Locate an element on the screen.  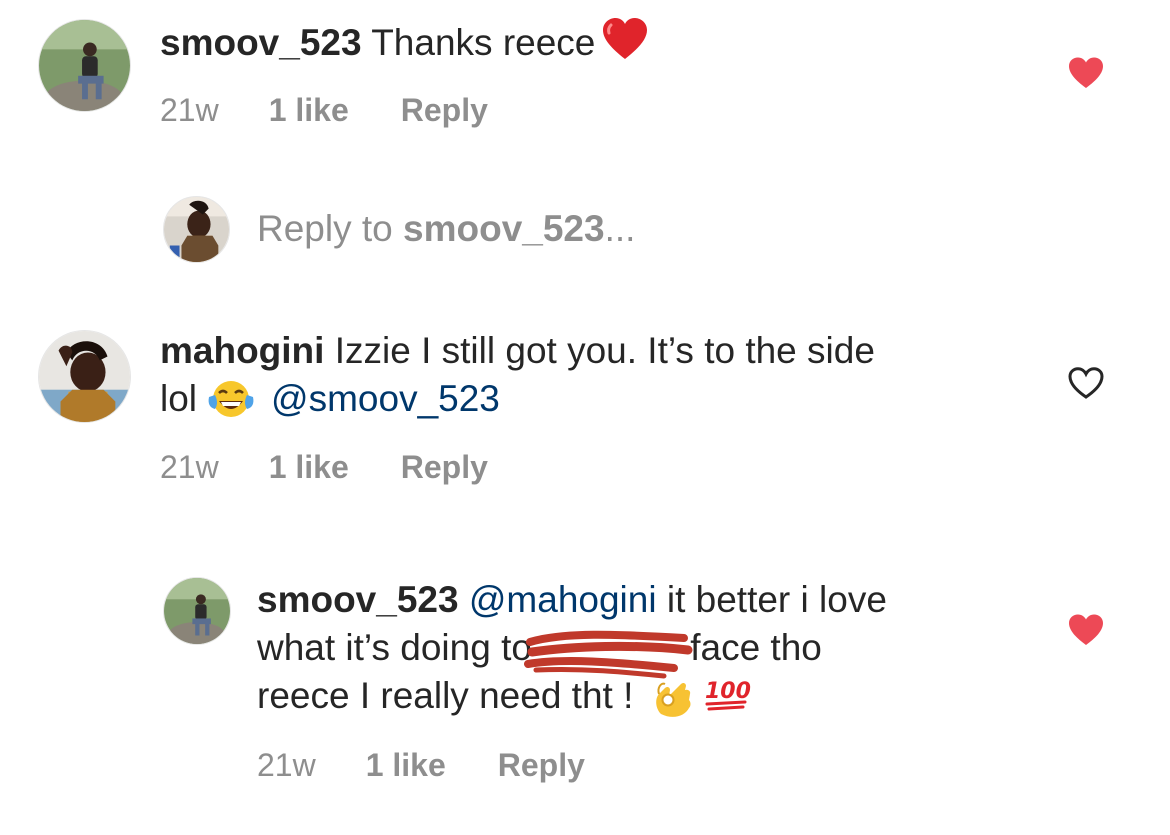
svg-text: 100 is located at coordinates (728, 691).